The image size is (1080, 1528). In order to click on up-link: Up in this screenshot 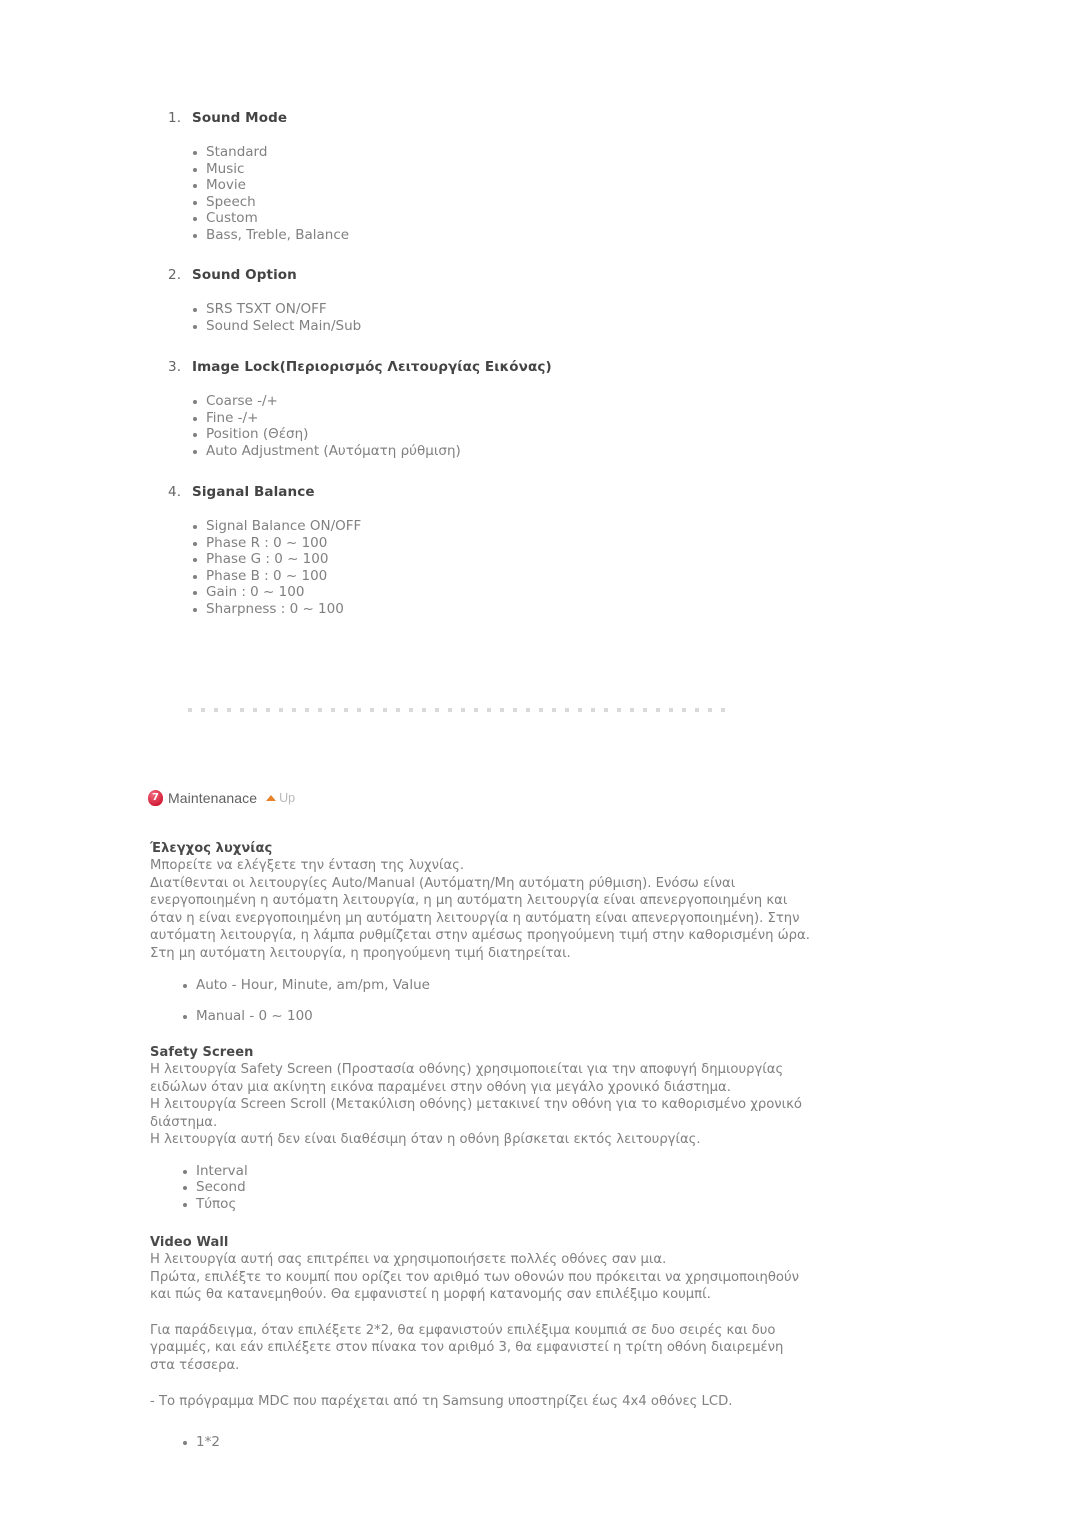, I will do `click(280, 798)`.